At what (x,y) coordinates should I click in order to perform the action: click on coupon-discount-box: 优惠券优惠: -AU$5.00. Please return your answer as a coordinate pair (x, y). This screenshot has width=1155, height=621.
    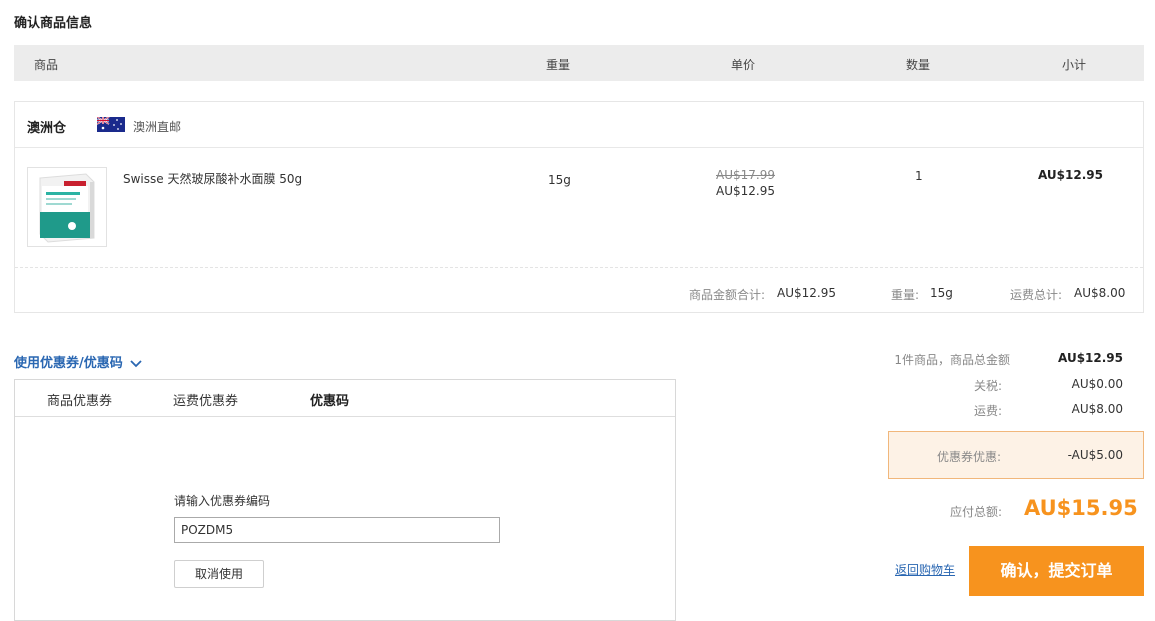
    Looking at the image, I should click on (1016, 455).